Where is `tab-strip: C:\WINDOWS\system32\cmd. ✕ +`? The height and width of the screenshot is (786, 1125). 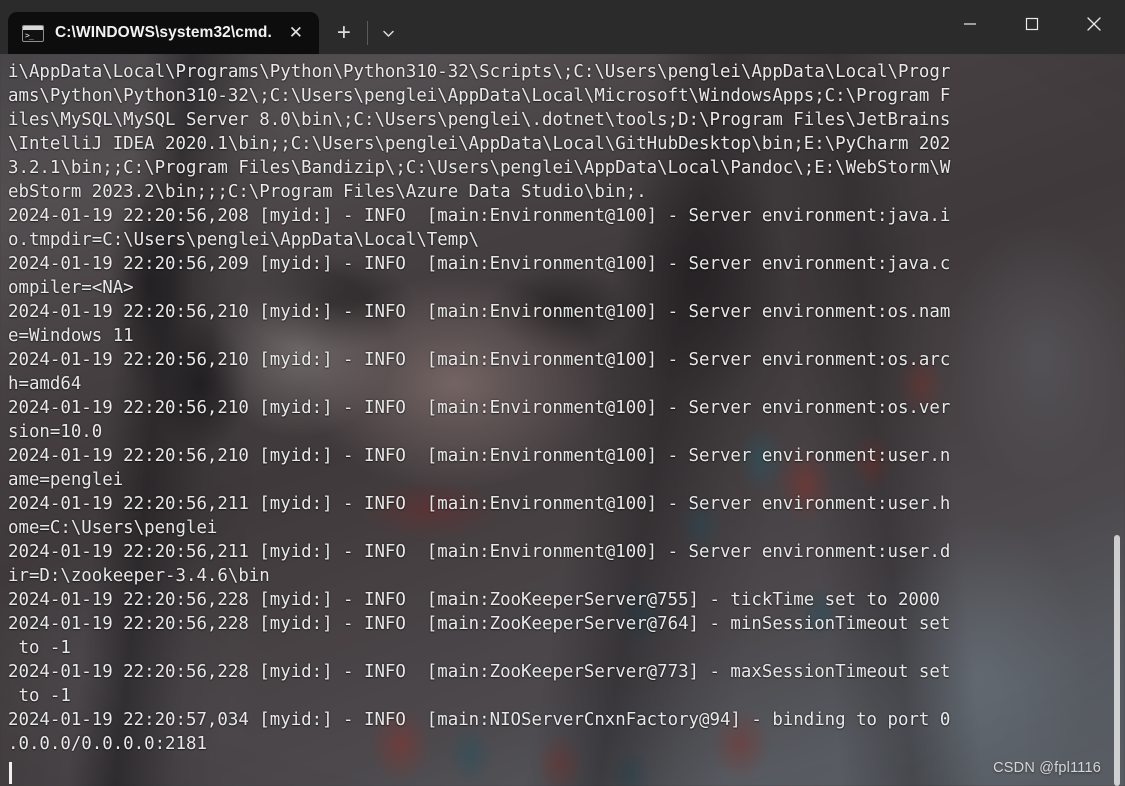
tab-strip: C:\WINDOWS\system32\cmd. ✕ + is located at coordinates (204, 27).